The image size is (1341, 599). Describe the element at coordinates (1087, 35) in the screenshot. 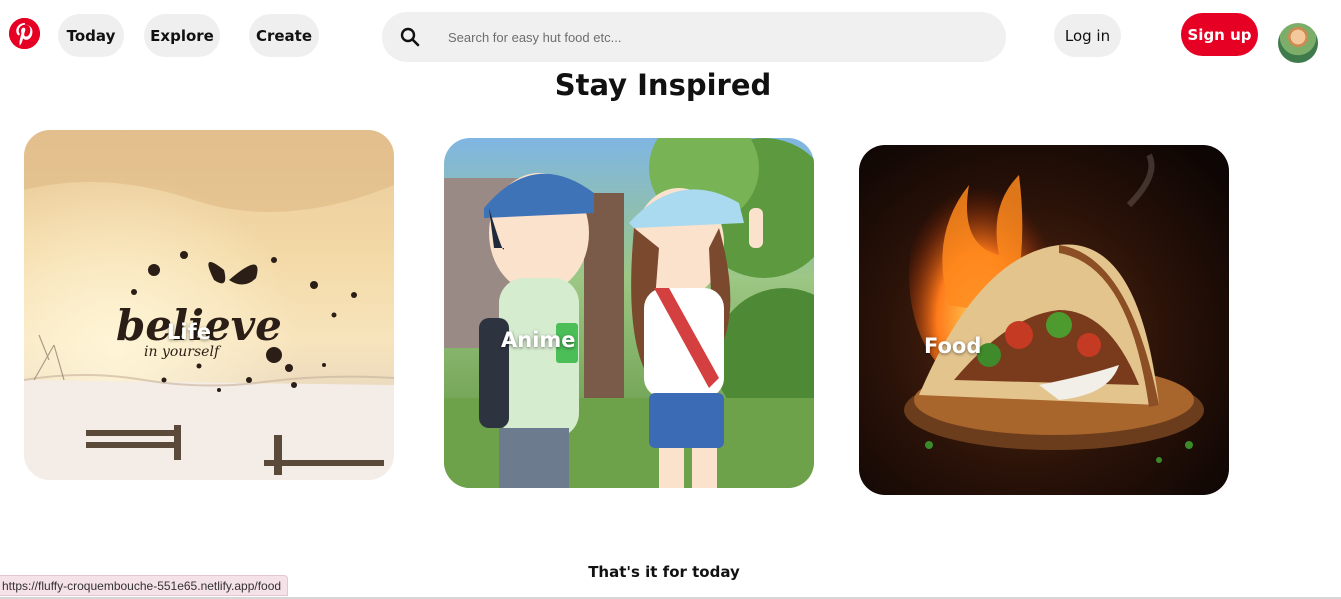

I see `login-button: Log in` at that location.